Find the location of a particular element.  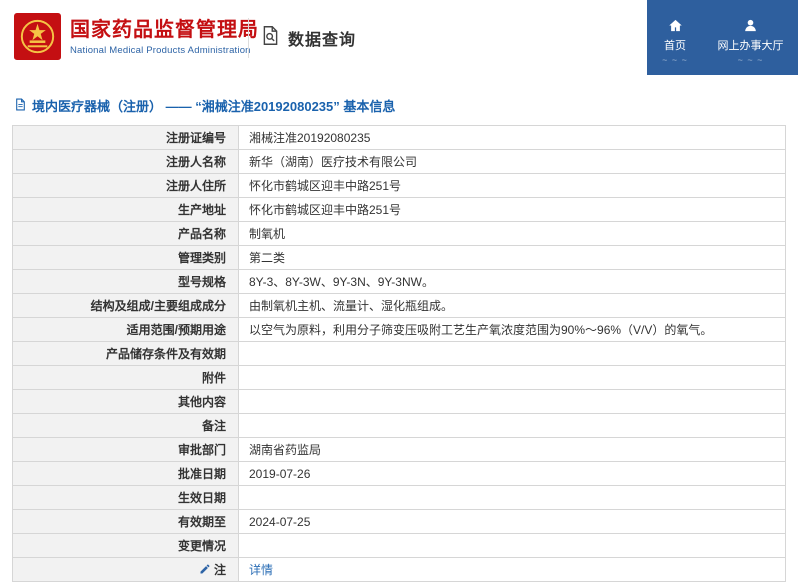

table-row: 备注 is located at coordinates (399, 425).